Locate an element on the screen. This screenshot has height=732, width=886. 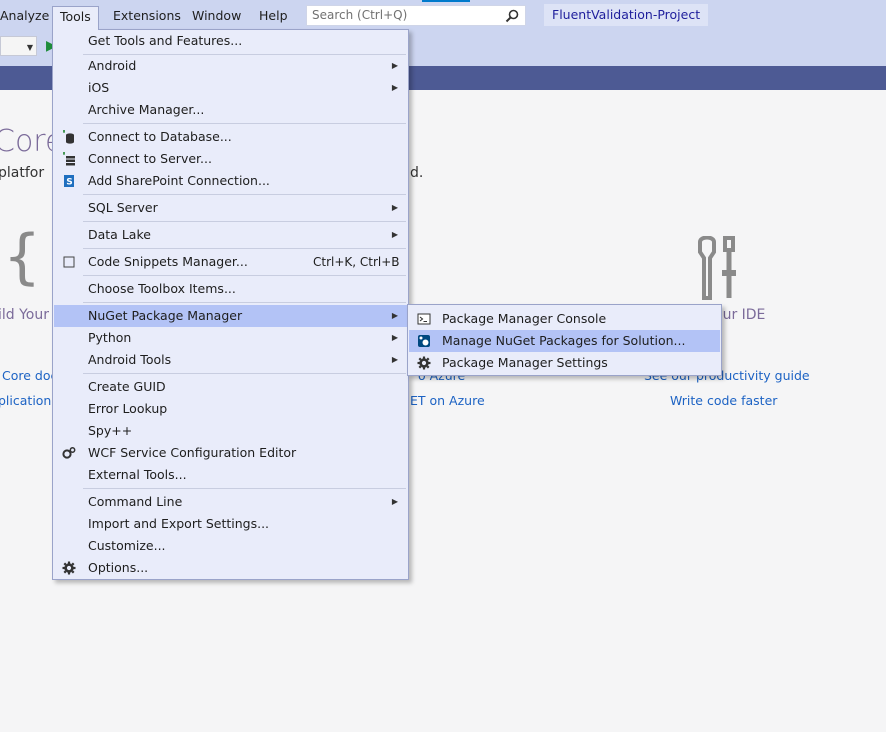
tools-icon is located at coordinates (717, 268).